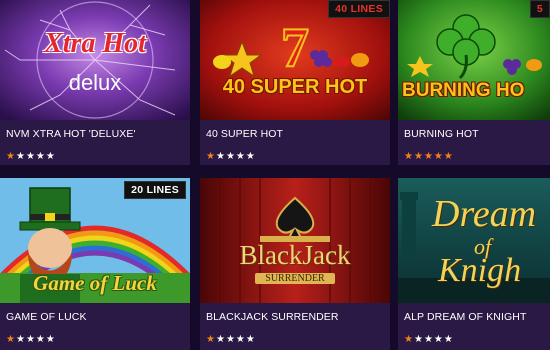 The height and width of the screenshot is (350, 550). What do you see at coordinates (295, 278) in the screenshot?
I see `game-logo-sub: SURRENDER` at bounding box center [295, 278].